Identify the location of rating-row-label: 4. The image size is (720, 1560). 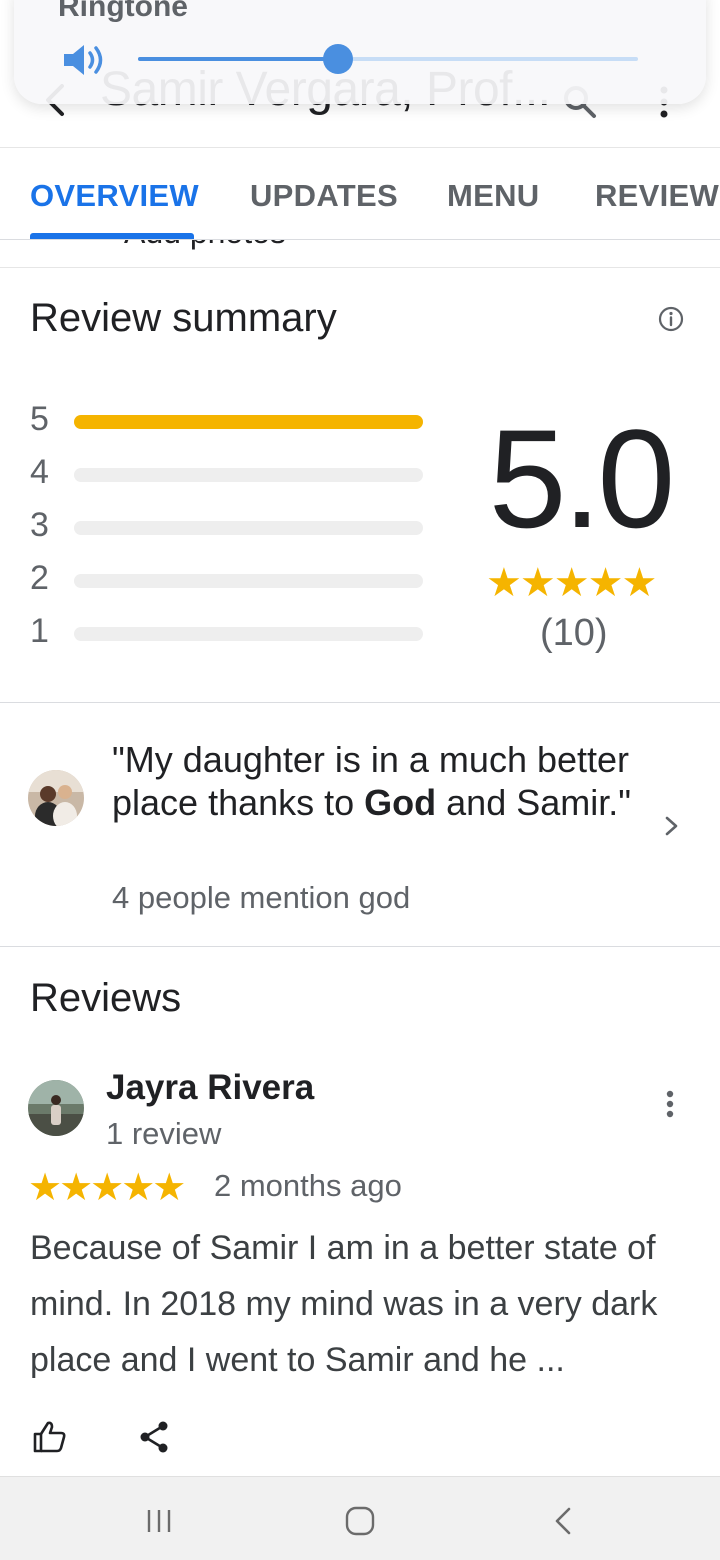
(39, 472).